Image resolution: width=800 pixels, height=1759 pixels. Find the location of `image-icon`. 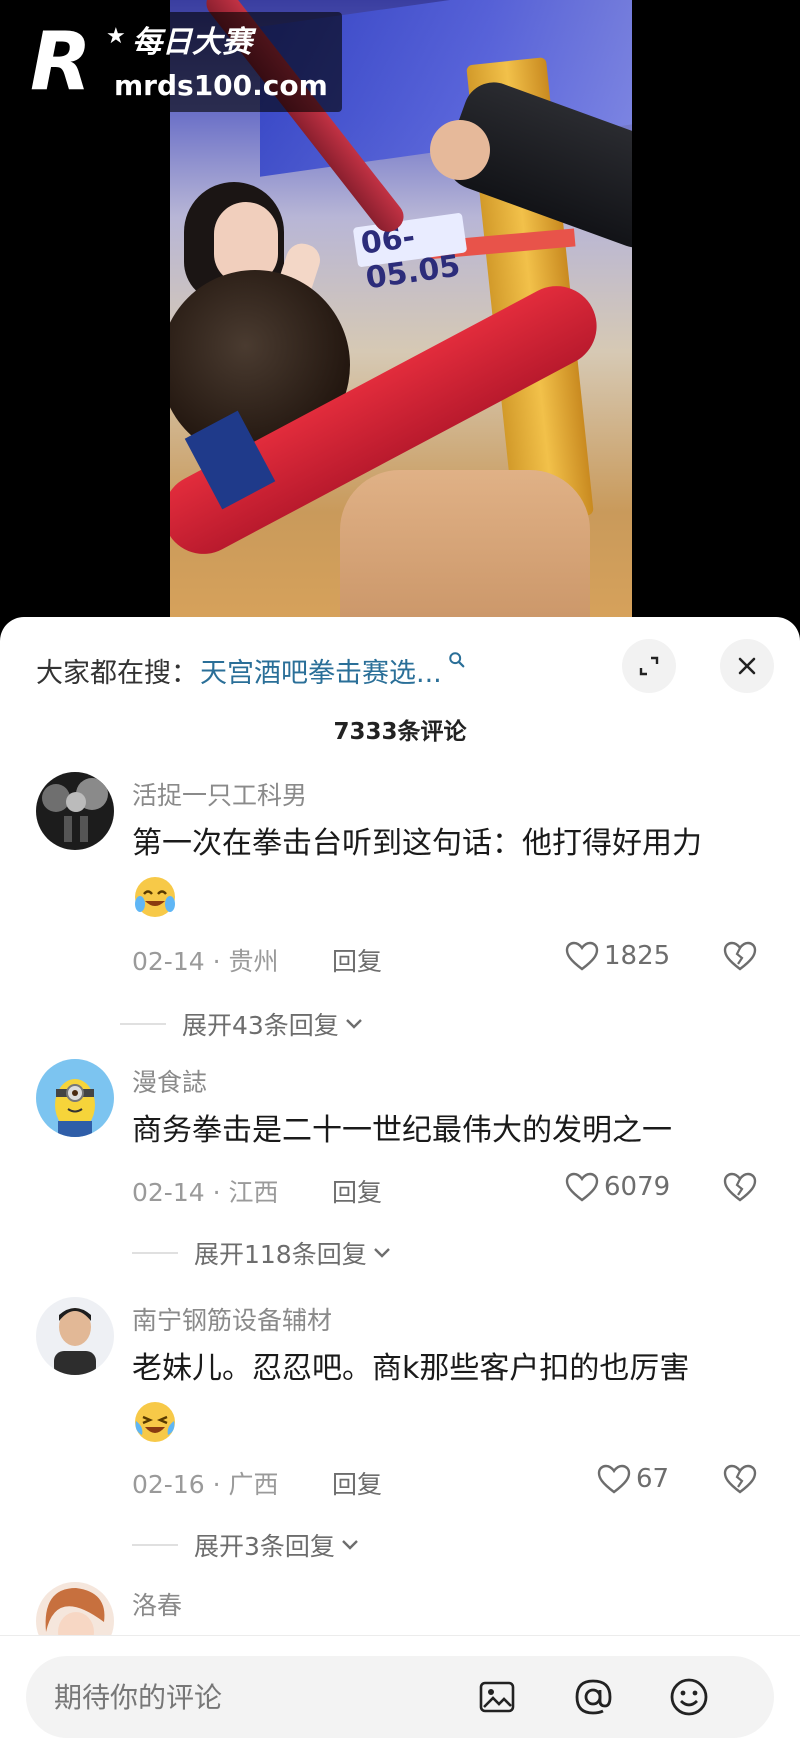

image-icon is located at coordinates (497, 1697).